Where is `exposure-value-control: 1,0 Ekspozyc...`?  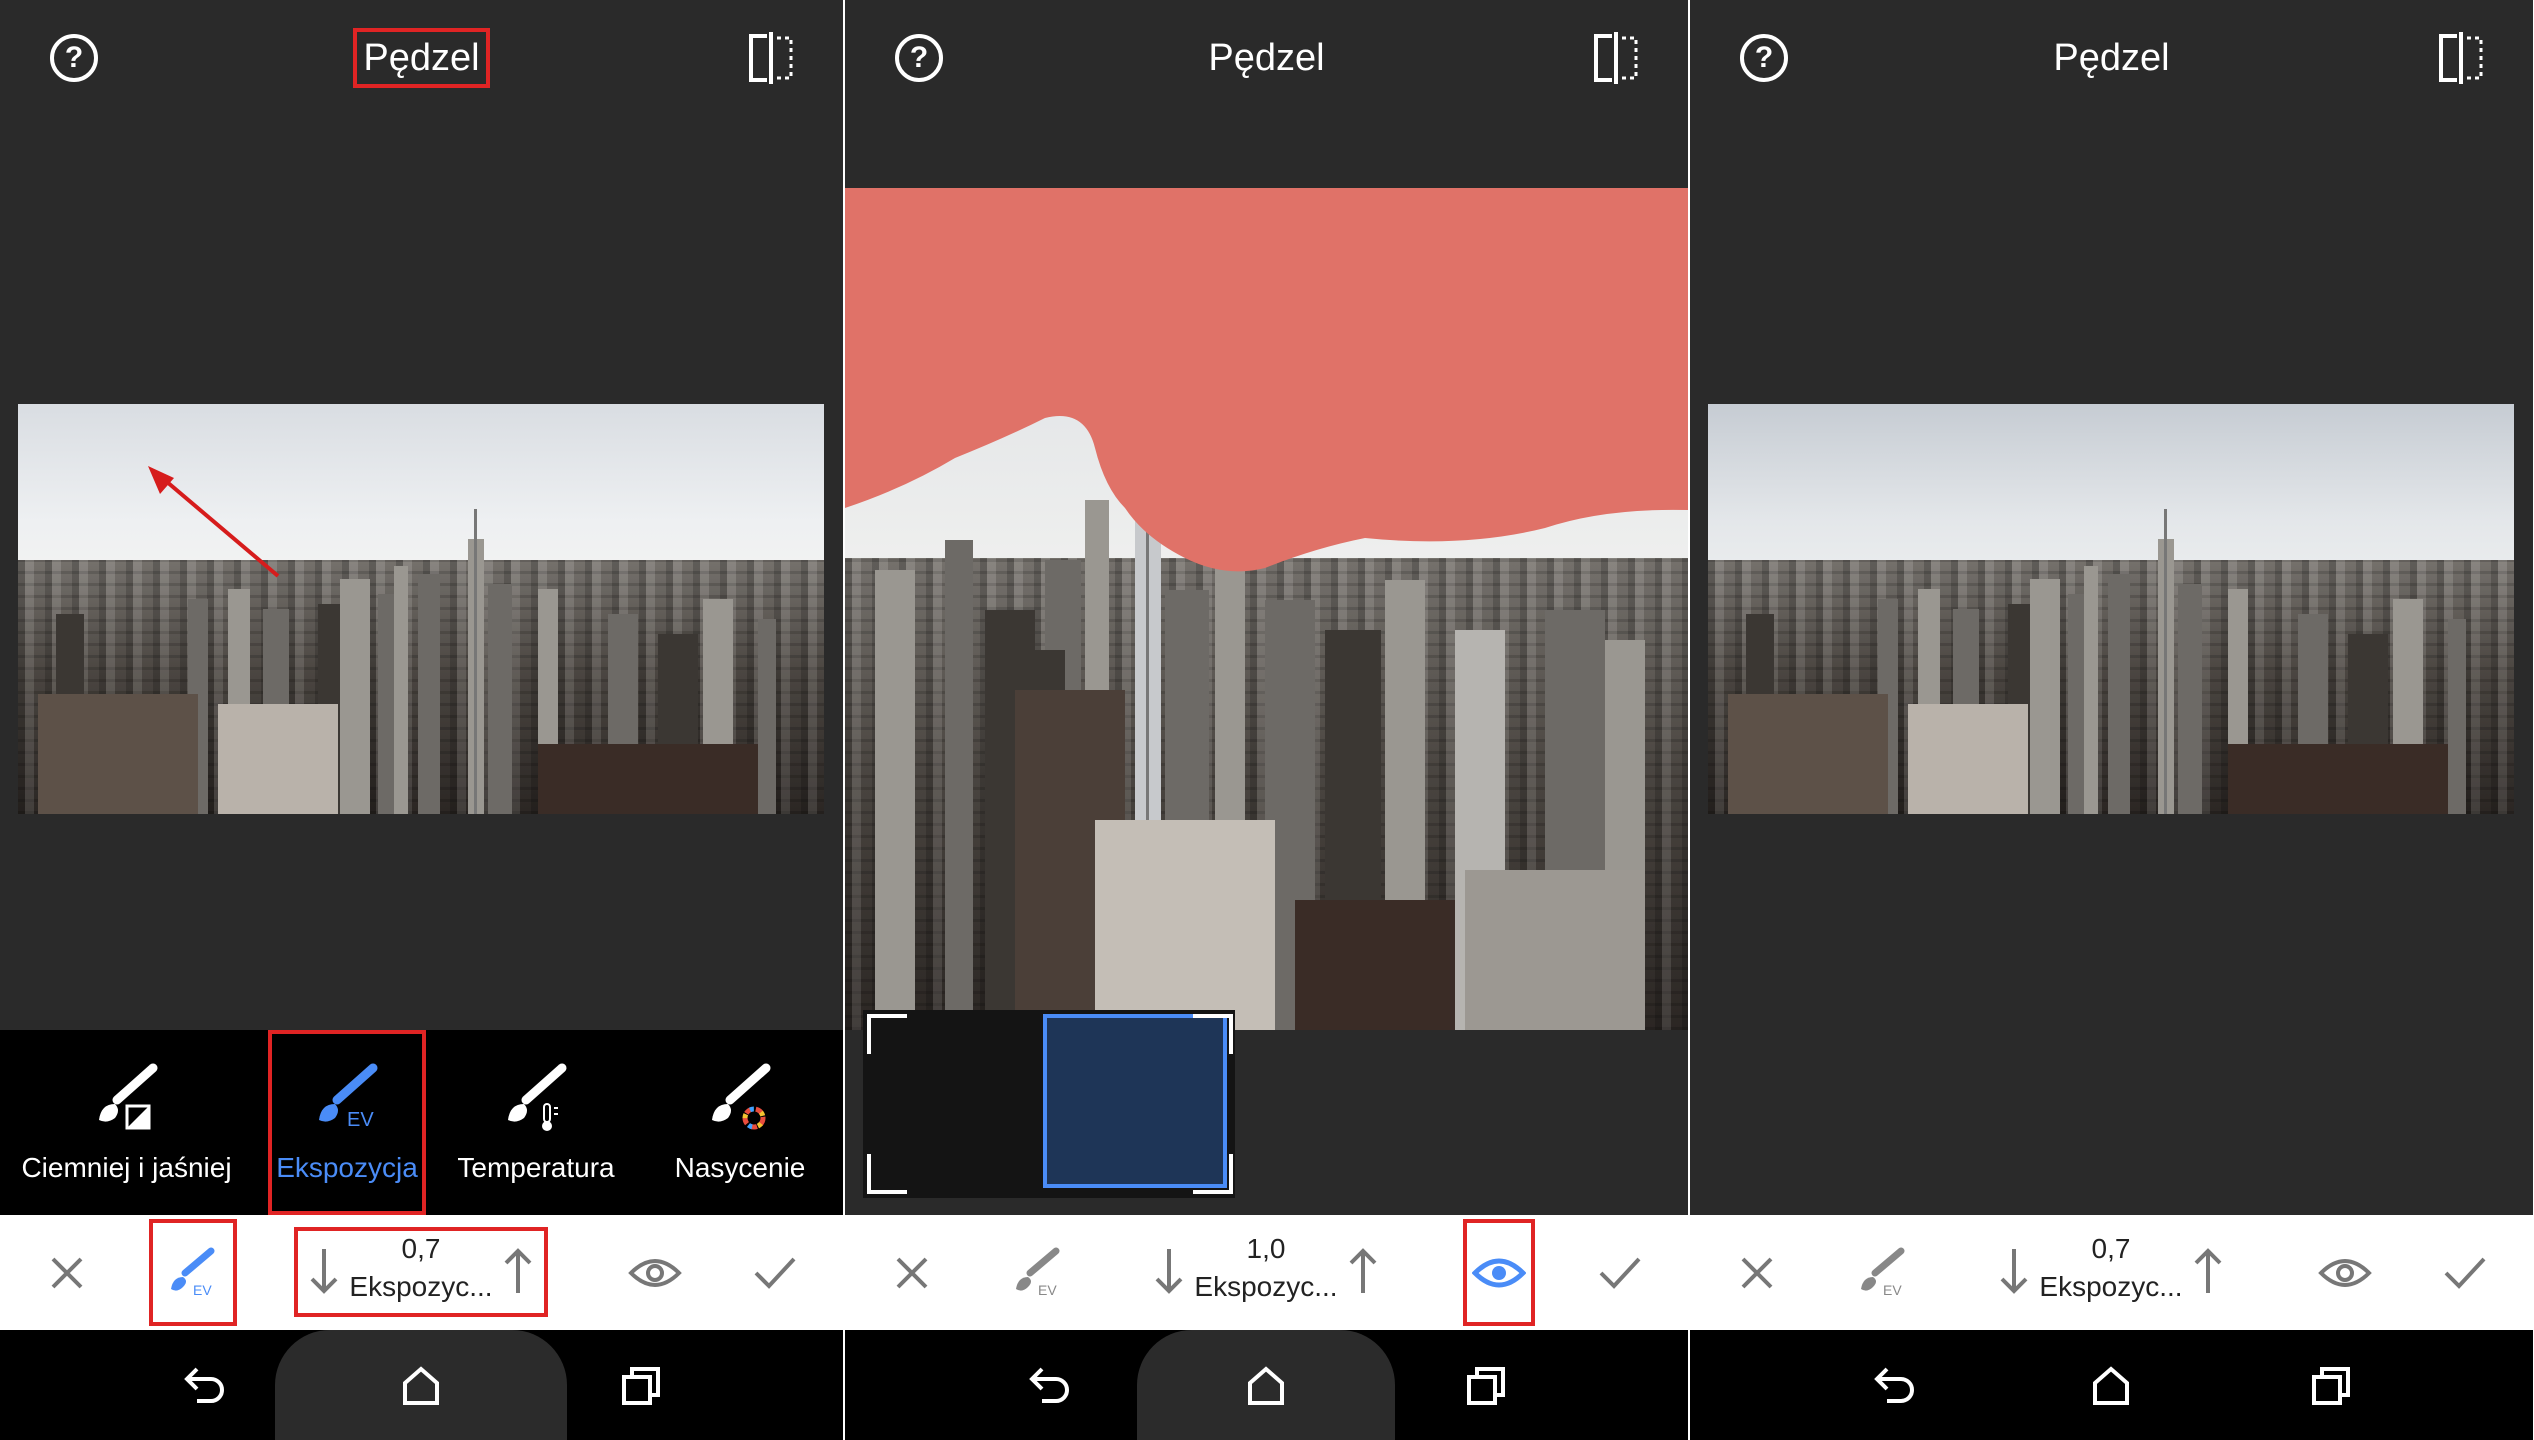
exposure-value-control: 1,0 Ekspozyc... is located at coordinates (1266, 1272).